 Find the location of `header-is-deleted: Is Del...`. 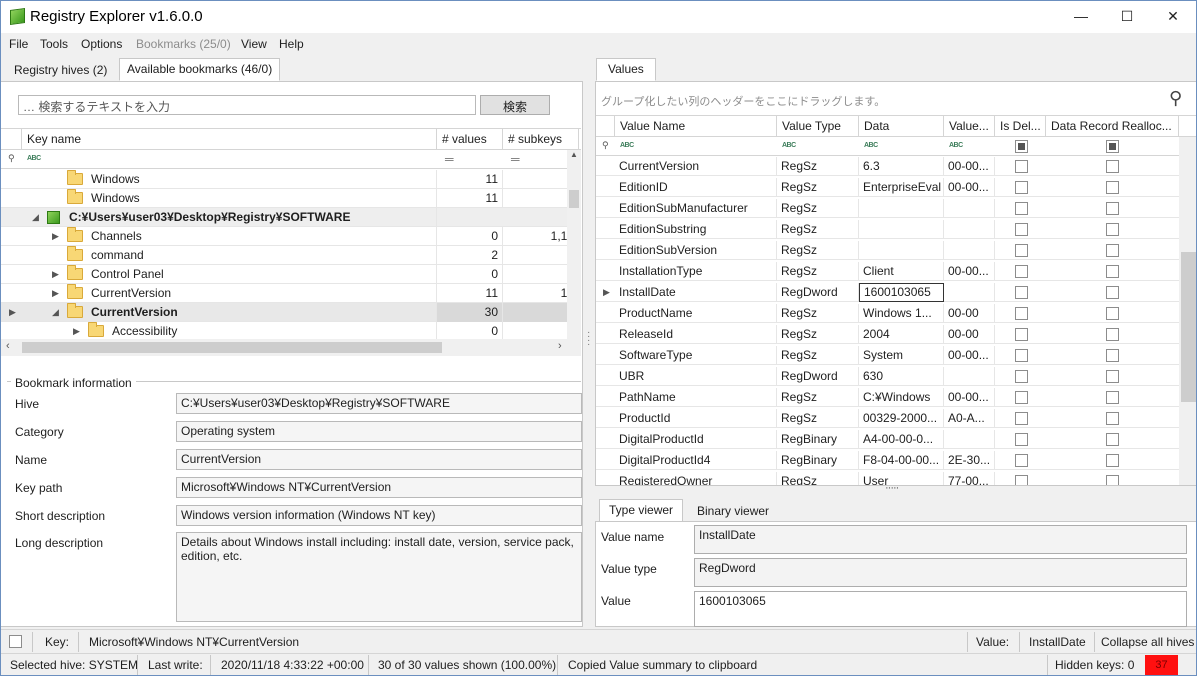

header-is-deleted: Is Del... is located at coordinates (1020, 126).